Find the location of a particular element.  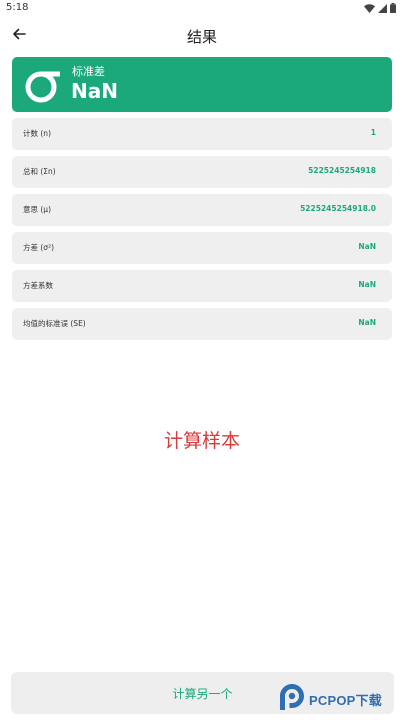

watermark: PCPOP下载 is located at coordinates (339, 699).